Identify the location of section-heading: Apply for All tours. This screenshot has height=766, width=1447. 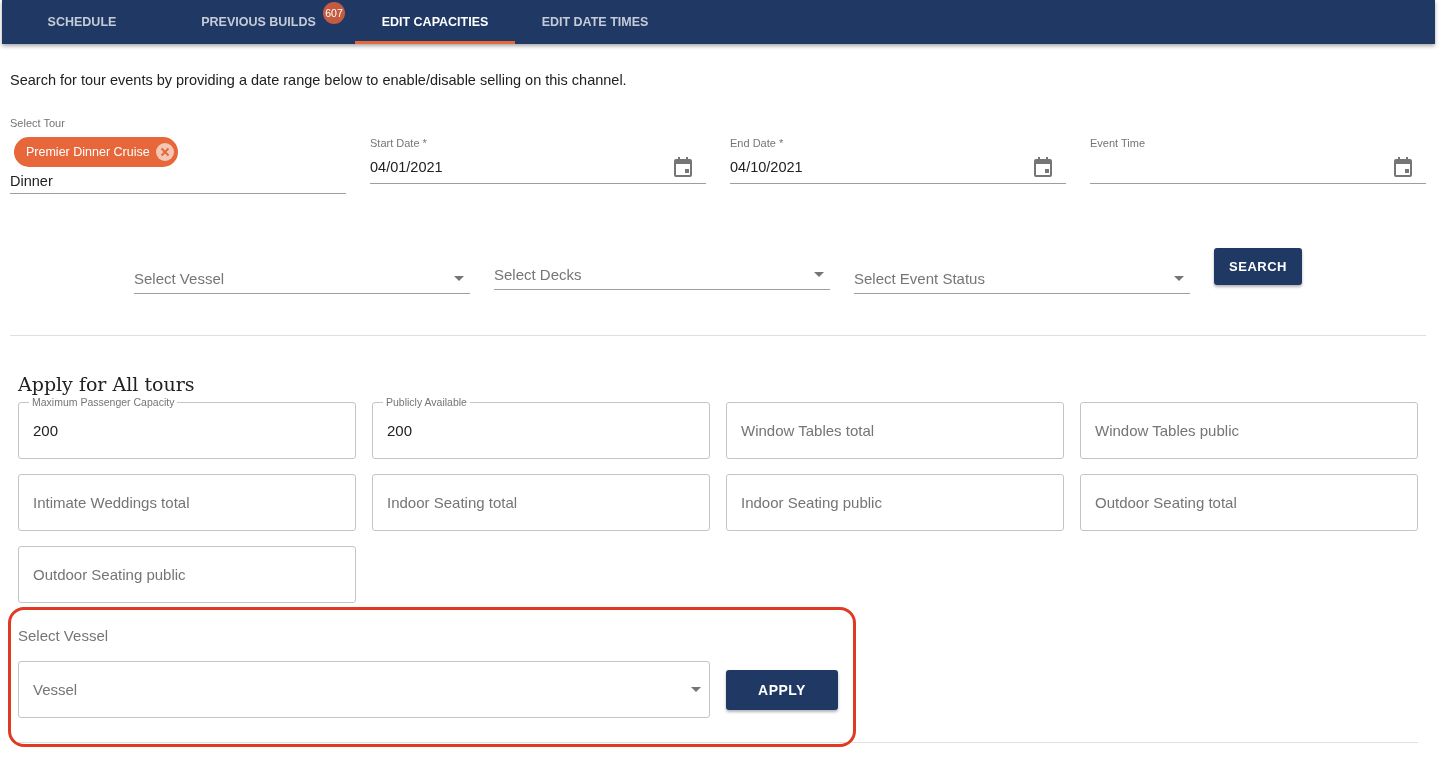
(106, 384).